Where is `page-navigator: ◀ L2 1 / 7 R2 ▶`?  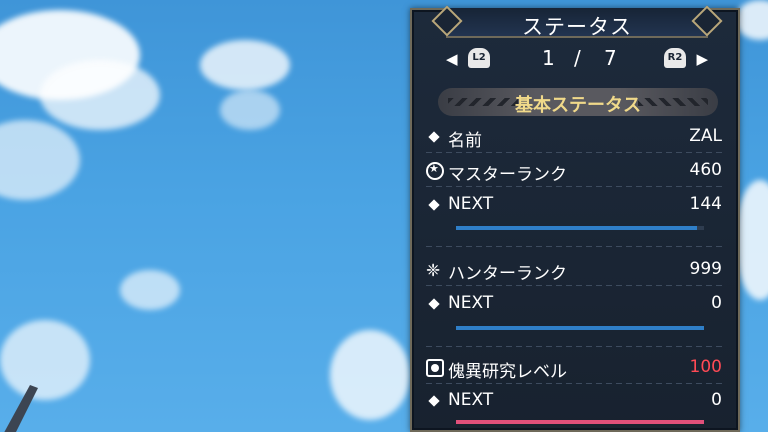 page-navigator: ◀ L2 1 / 7 R2 ▶ is located at coordinates (577, 59).